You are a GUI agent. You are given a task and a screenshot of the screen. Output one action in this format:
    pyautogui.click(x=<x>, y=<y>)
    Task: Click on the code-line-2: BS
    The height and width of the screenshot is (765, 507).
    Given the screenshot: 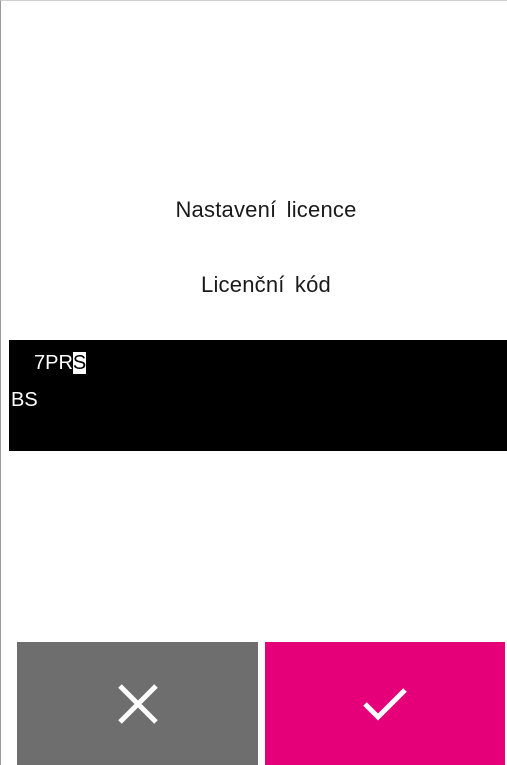 What is the action you would take?
    pyautogui.click(x=24, y=400)
    